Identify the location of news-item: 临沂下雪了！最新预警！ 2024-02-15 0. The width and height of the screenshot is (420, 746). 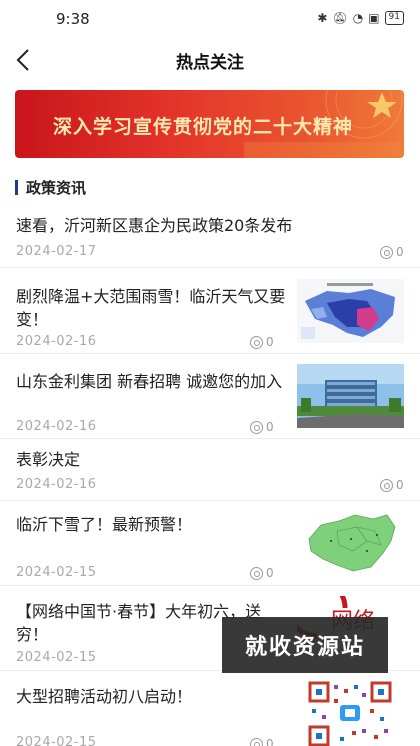
(210, 543).